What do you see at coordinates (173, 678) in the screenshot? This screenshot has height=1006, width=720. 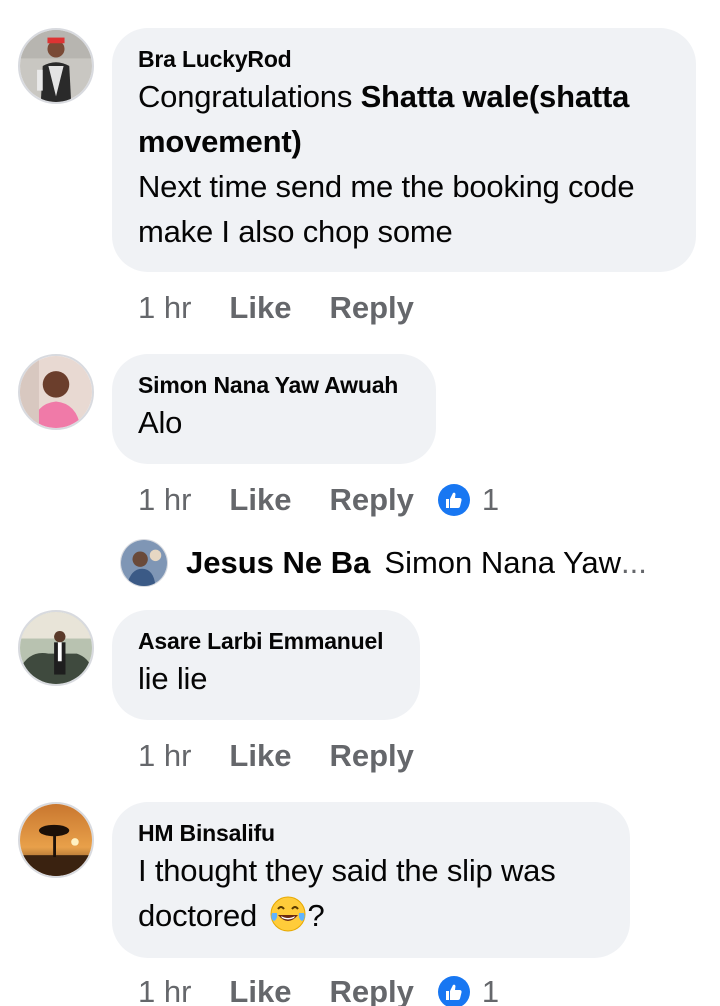 I see `comment-text: lie lie` at bounding box center [173, 678].